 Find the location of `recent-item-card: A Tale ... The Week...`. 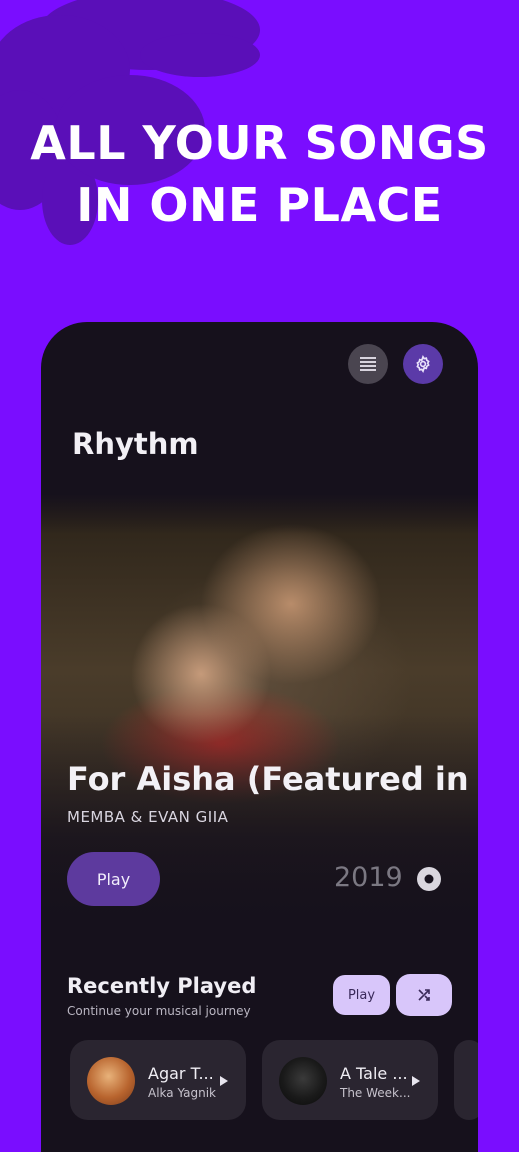

recent-item-card: A Tale ... The Week... is located at coordinates (350, 1080).